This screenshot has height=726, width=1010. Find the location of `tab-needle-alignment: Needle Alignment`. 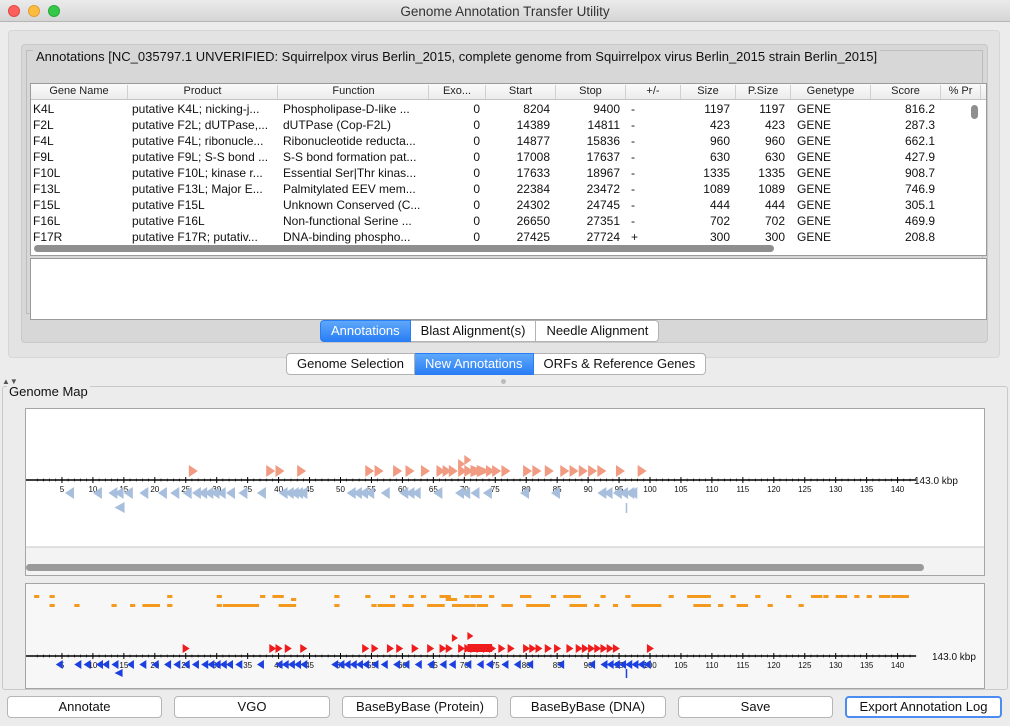

tab-needle-alignment: Needle Alignment is located at coordinates (598, 331).